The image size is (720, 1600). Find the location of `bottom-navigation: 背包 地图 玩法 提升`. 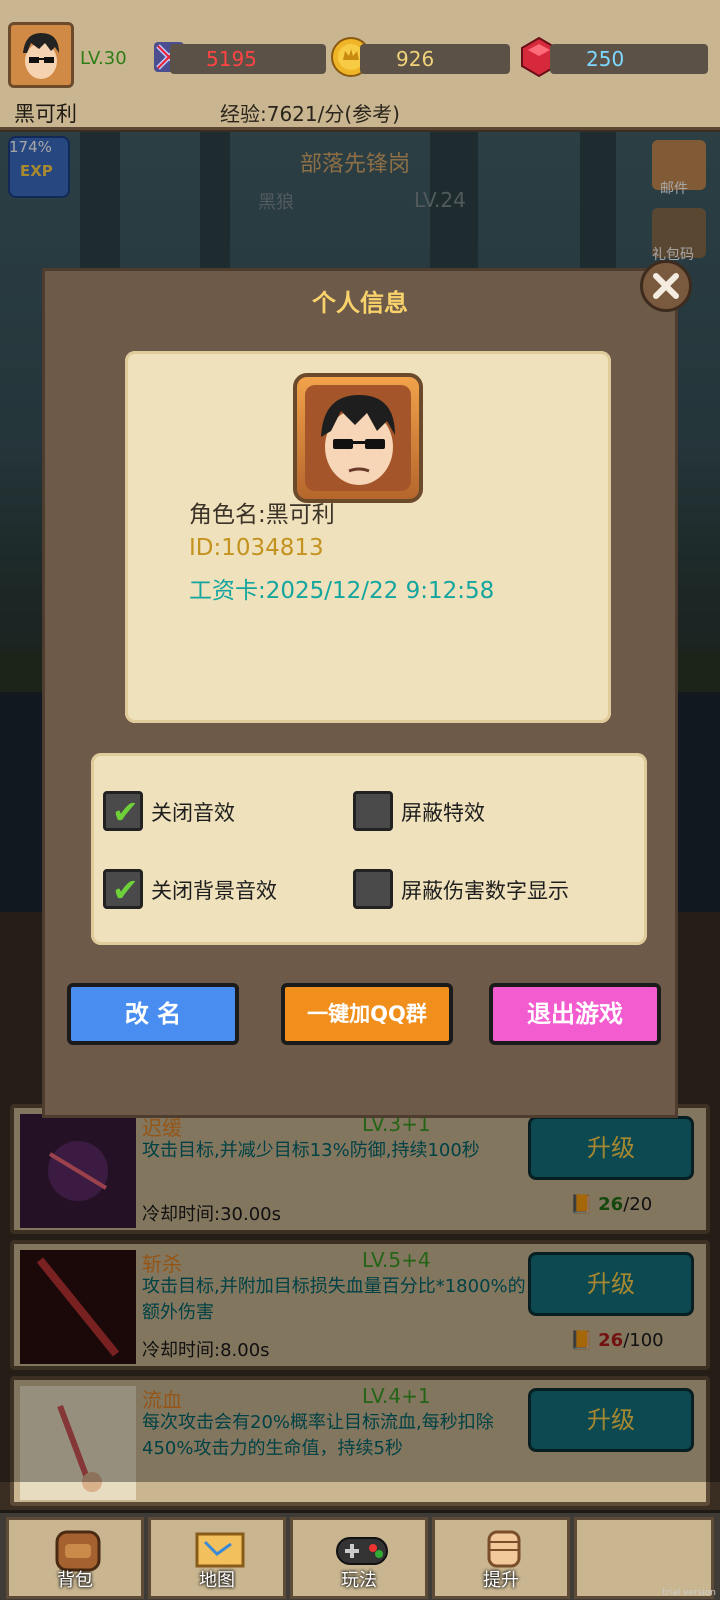

bottom-navigation: 背包 地图 玩法 提升 is located at coordinates (360, 1555).